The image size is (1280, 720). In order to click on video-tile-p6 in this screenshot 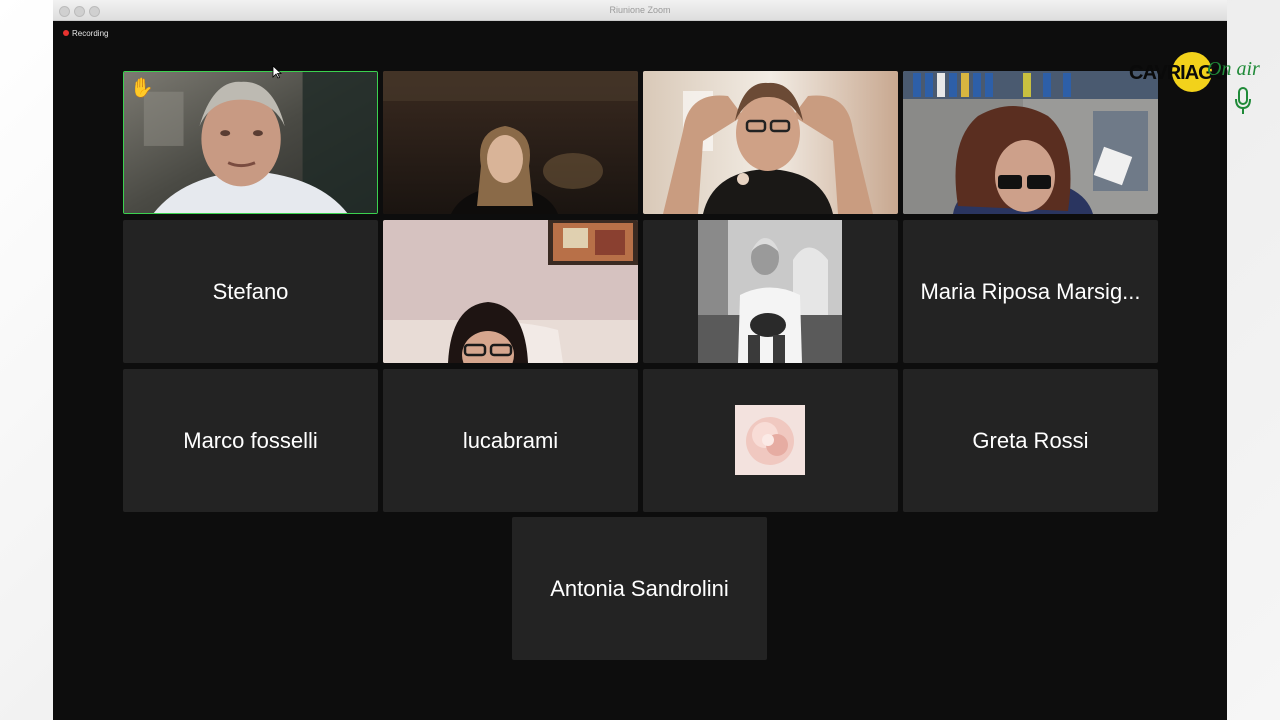, I will do `click(510, 291)`.